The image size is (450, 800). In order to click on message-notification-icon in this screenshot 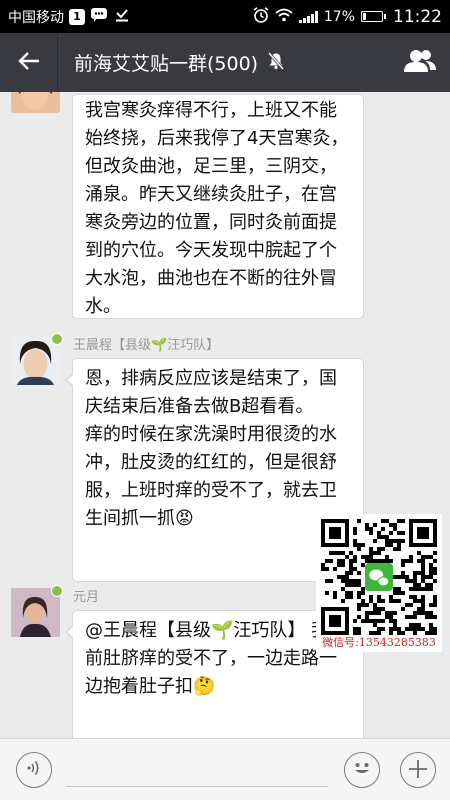, I will do `click(99, 16)`.